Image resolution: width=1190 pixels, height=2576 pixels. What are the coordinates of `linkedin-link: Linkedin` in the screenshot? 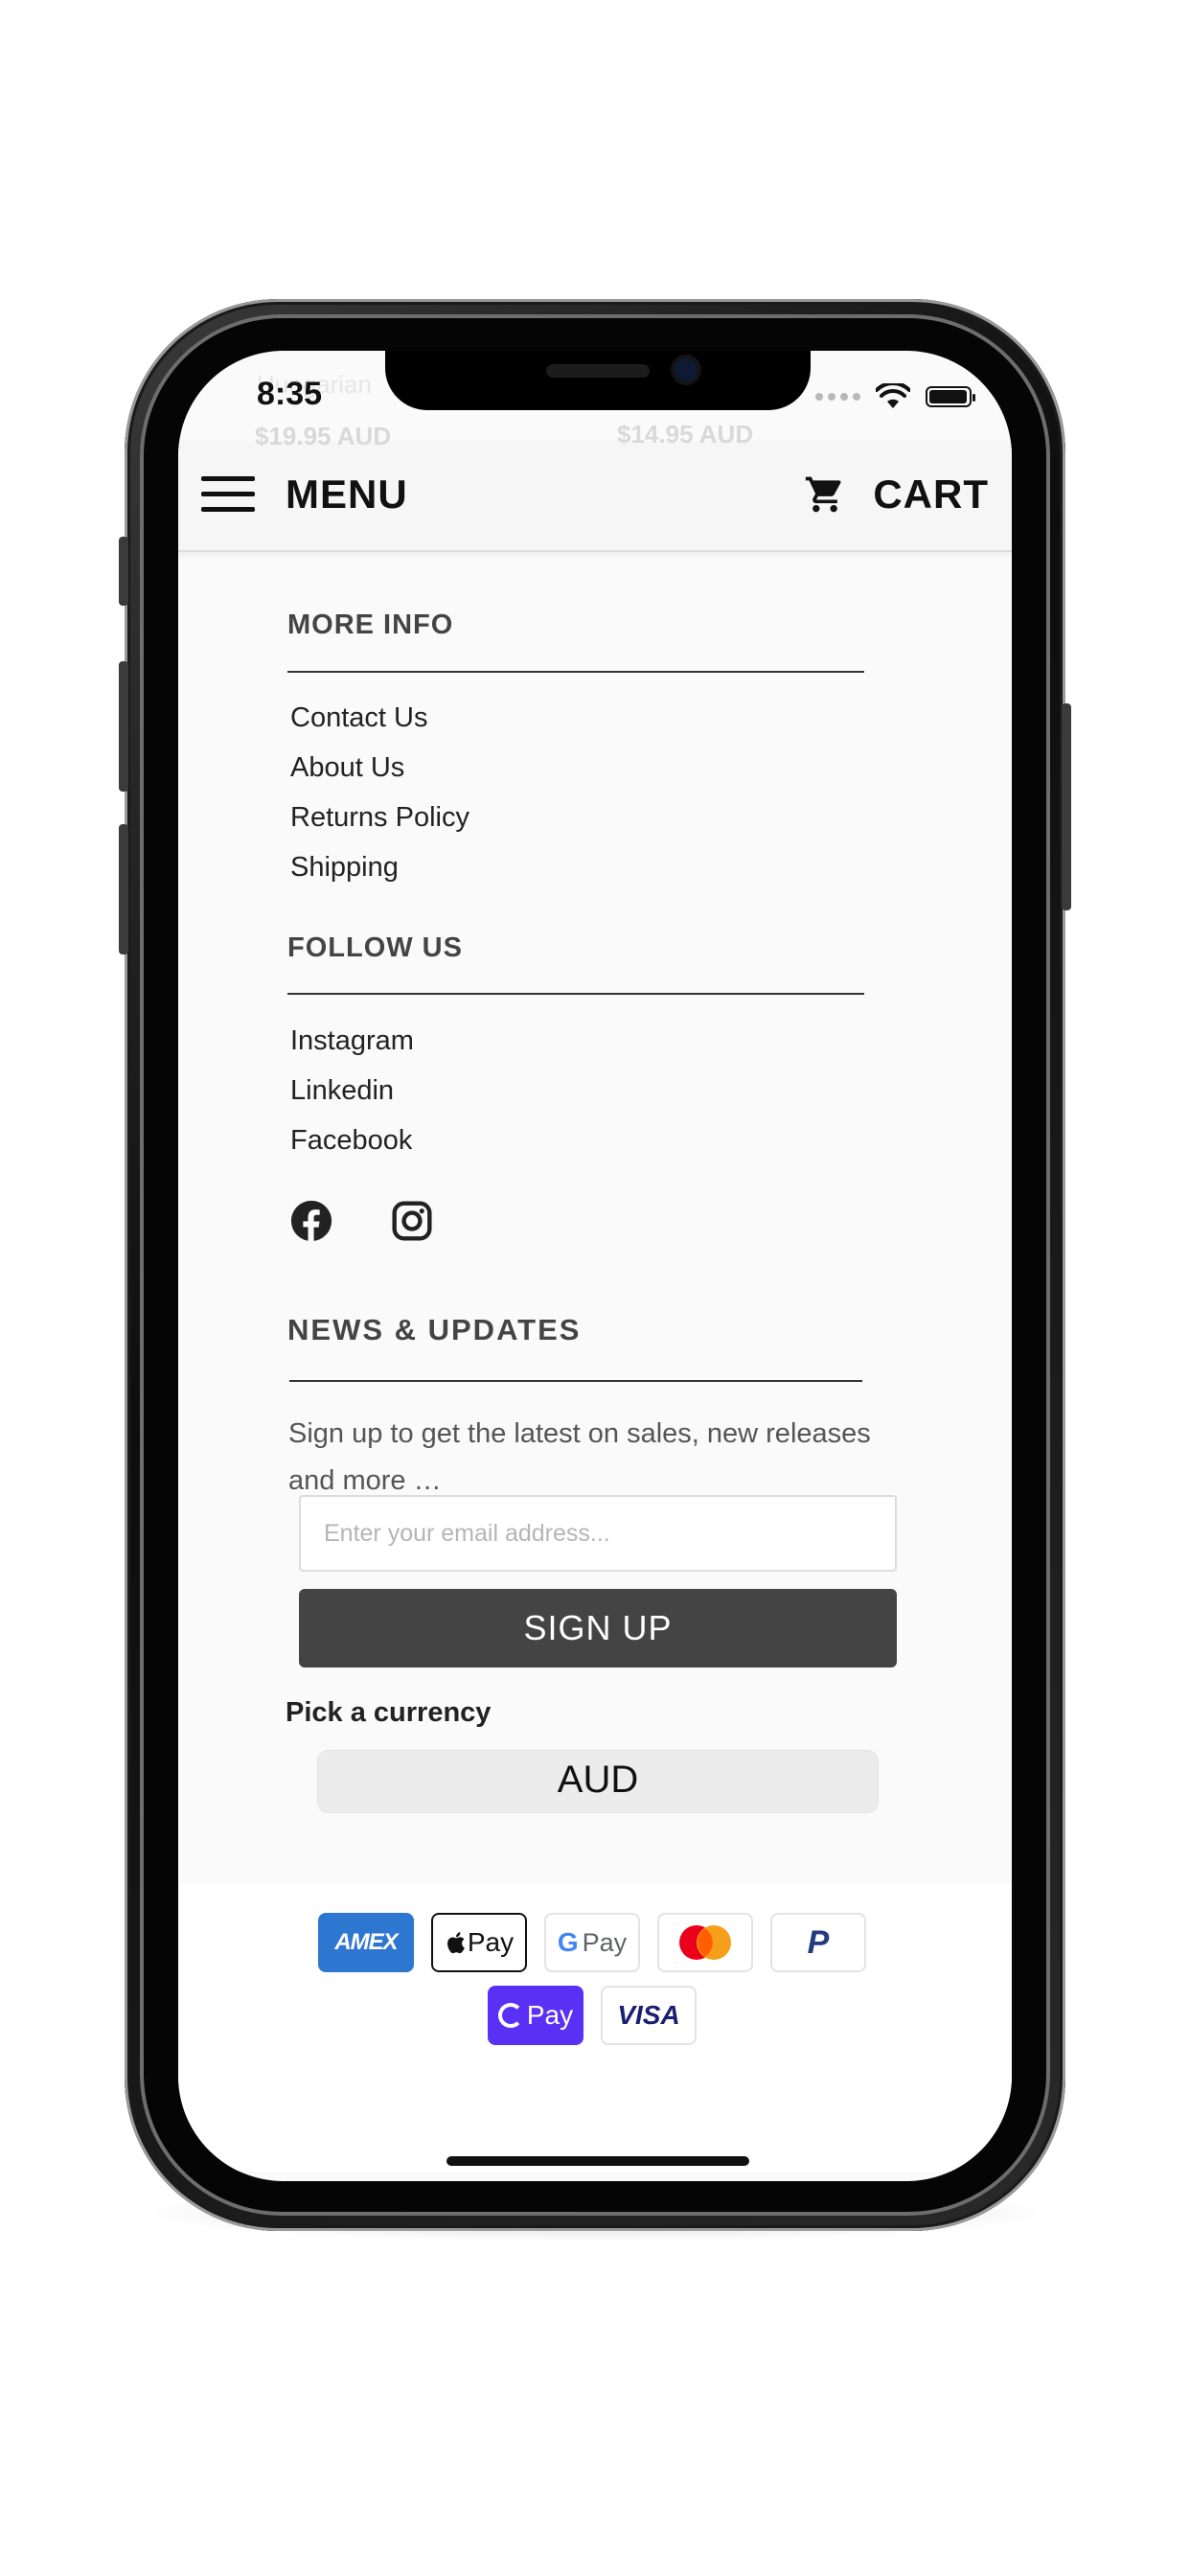 It's located at (342, 1091).